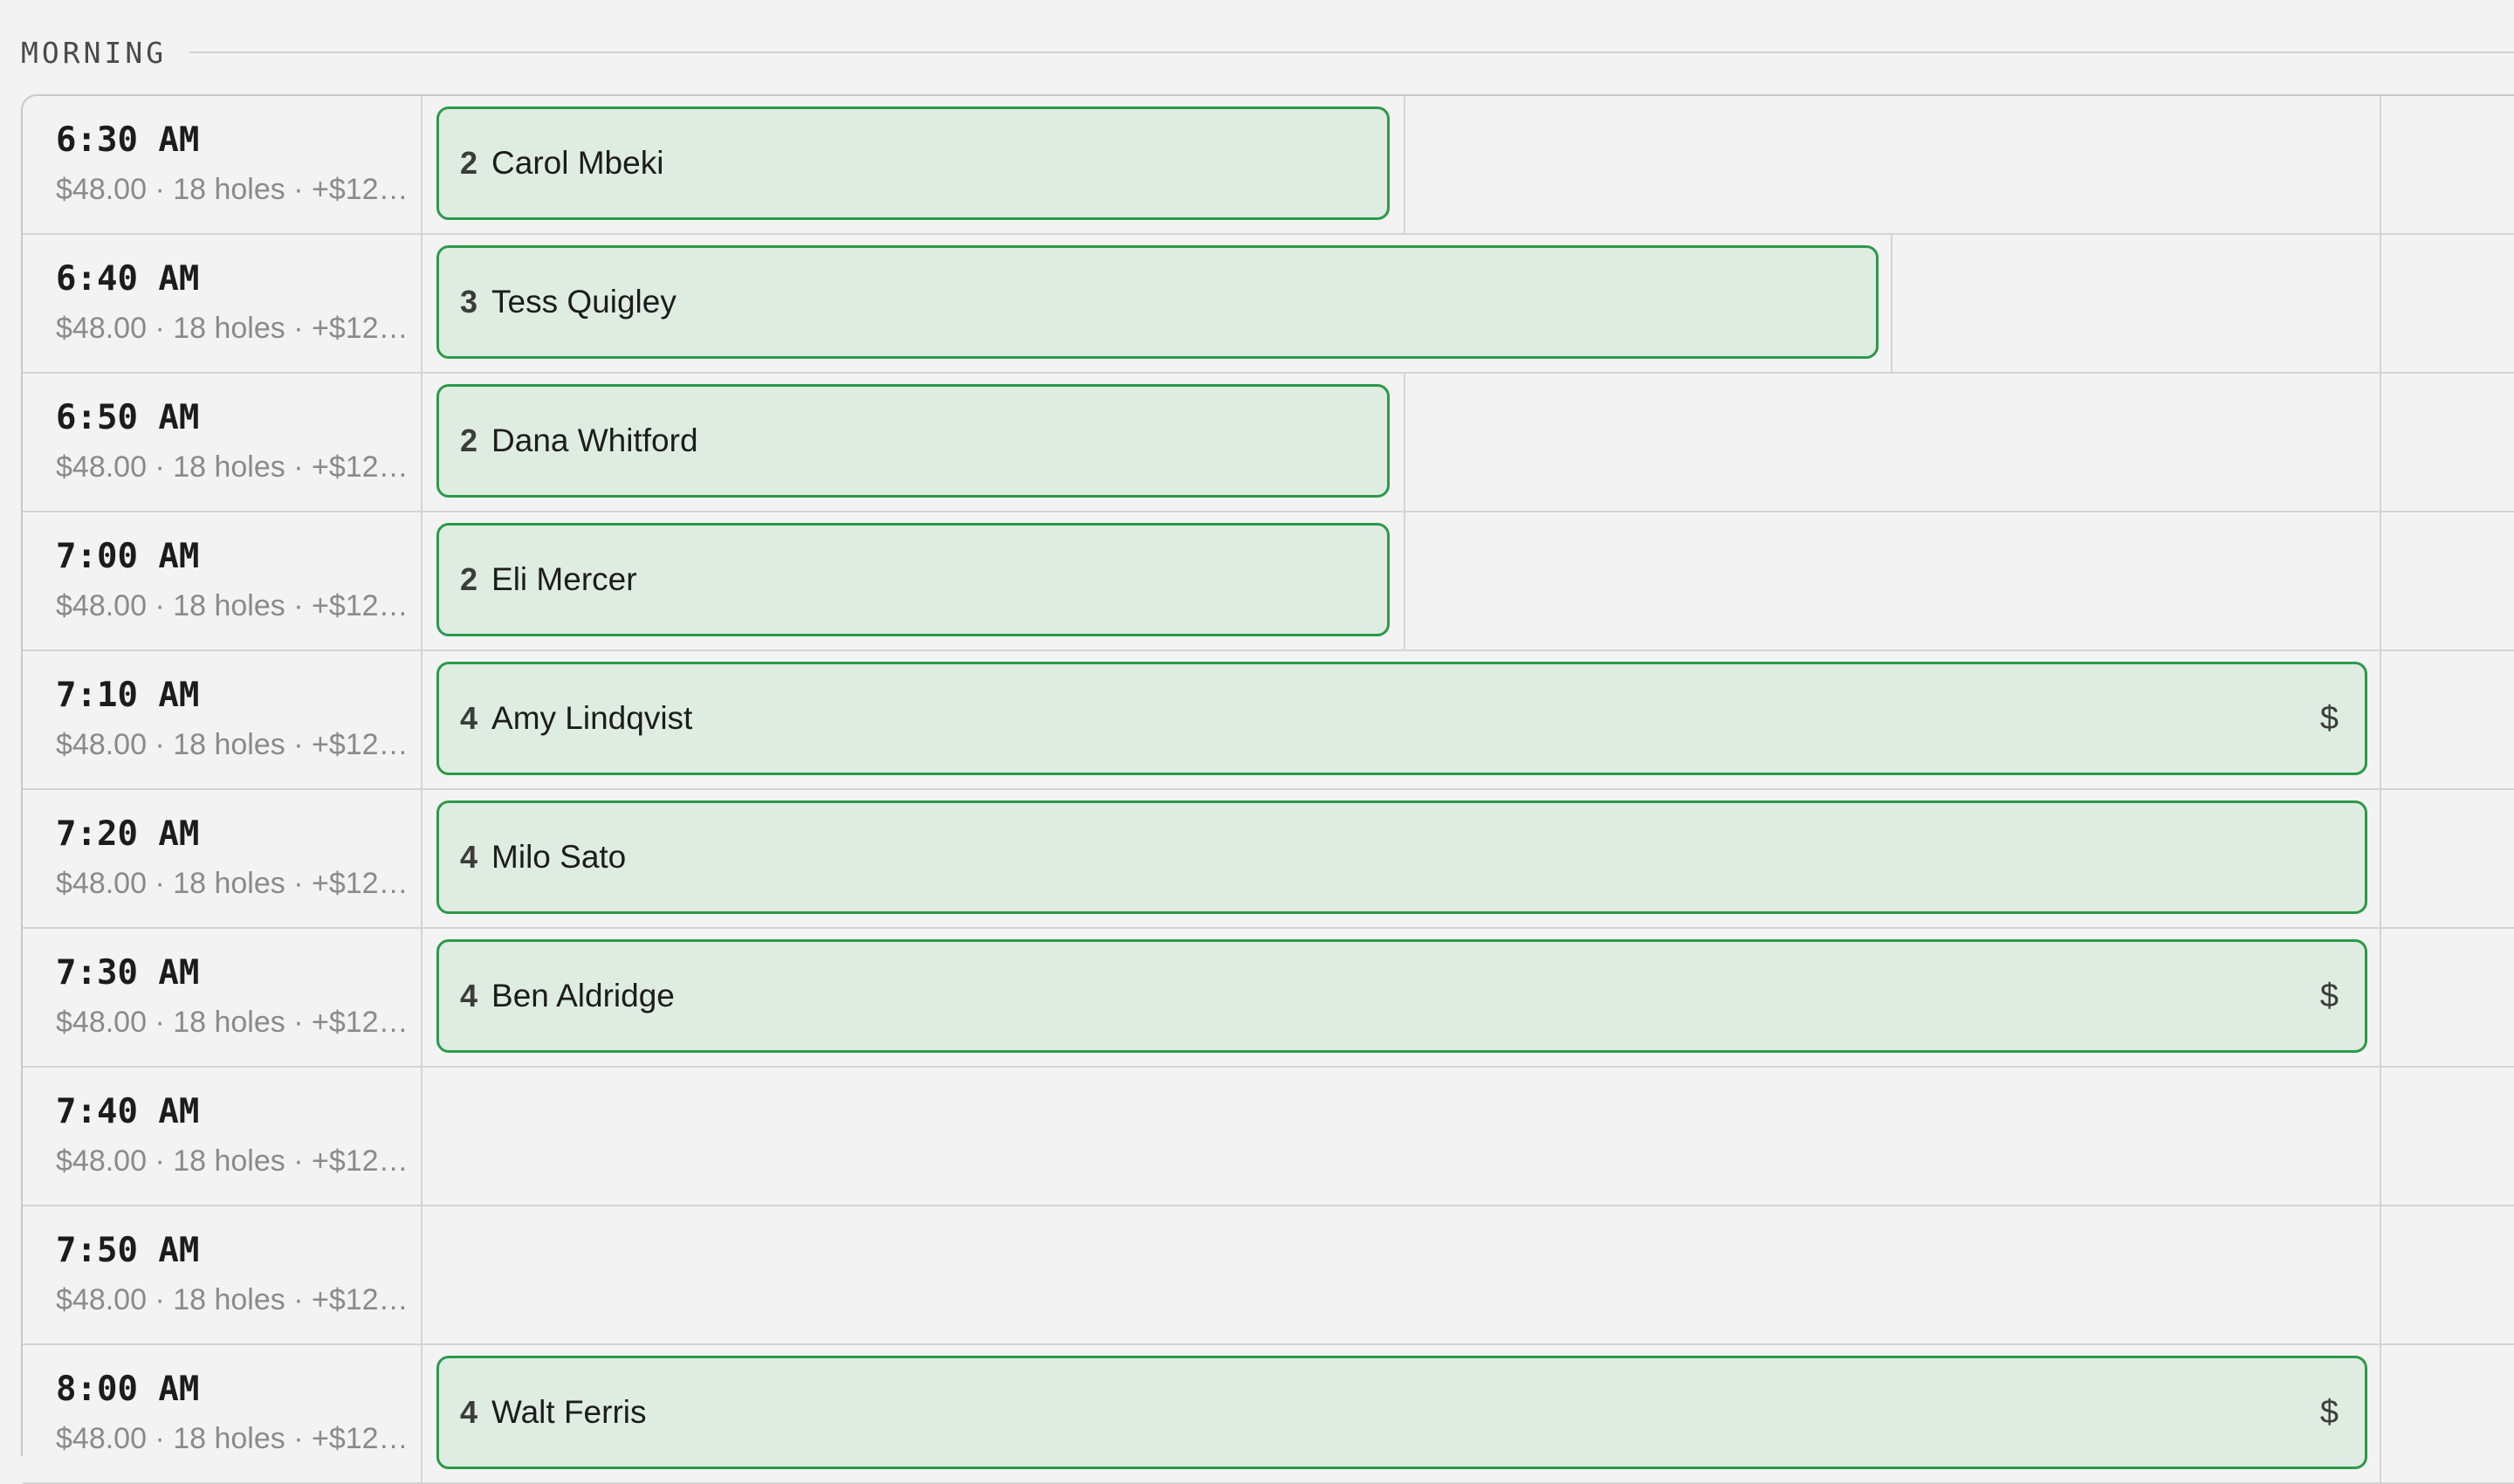 The image size is (2514, 1484). Describe the element at coordinates (223, 1274) in the screenshot. I see `tee-time-cell: 7:50 AM $48.00 · 18 holes · +$12.00 cart` at that location.